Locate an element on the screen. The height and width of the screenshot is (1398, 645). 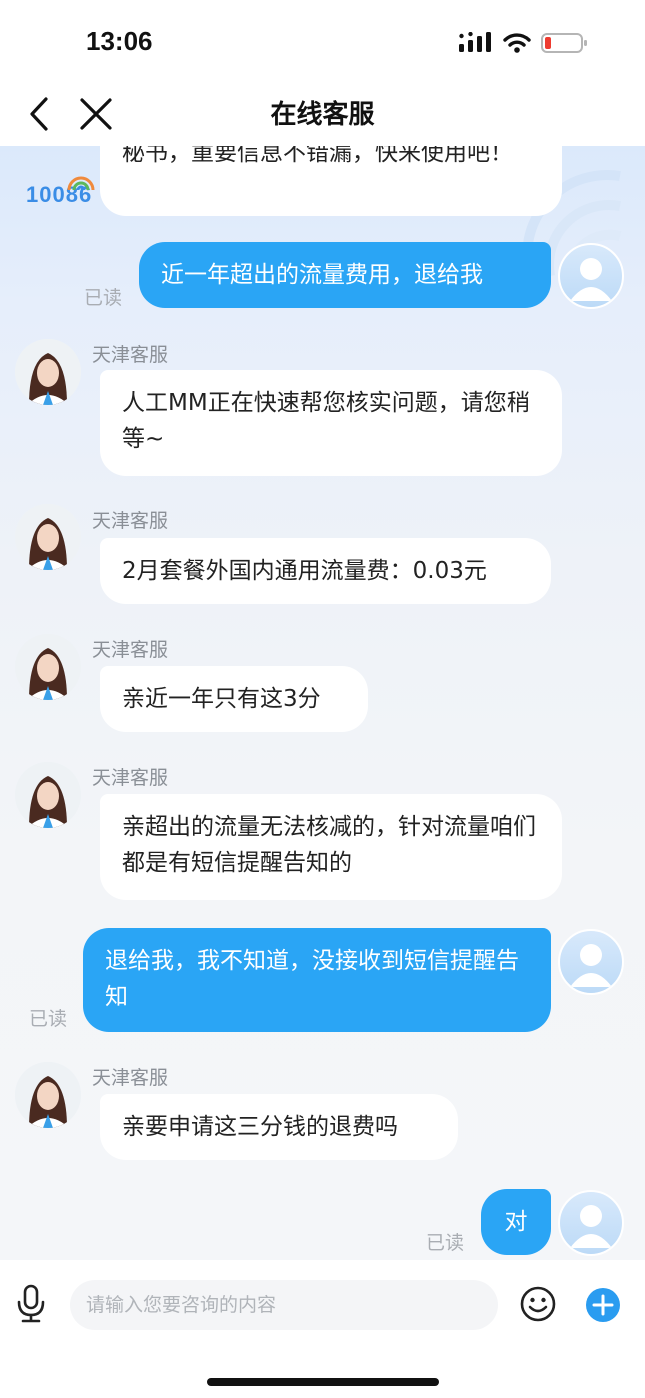
battery-icon is located at coordinates (564, 43).